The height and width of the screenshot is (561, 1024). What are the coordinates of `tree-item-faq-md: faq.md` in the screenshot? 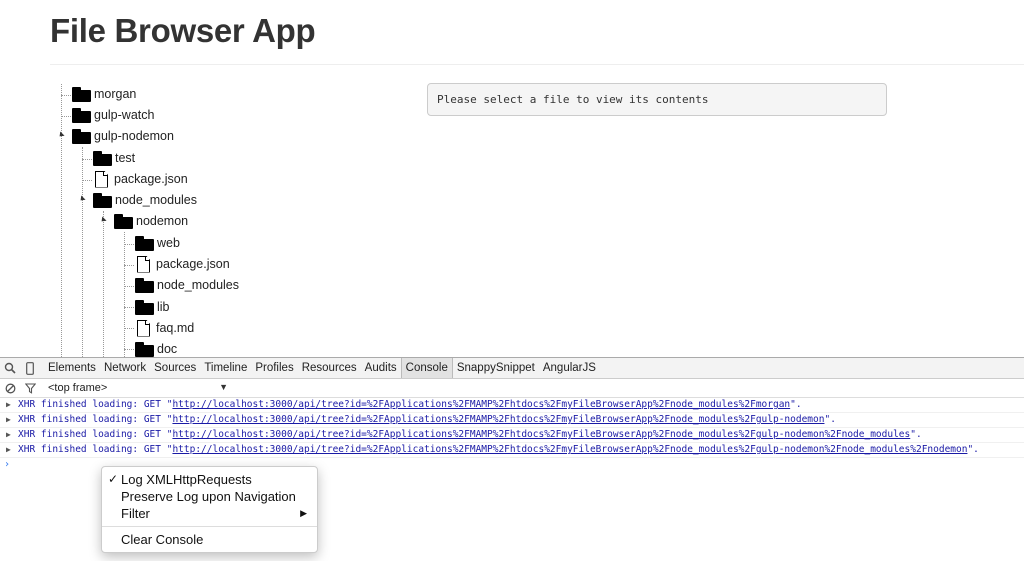 It's located at (165, 328).